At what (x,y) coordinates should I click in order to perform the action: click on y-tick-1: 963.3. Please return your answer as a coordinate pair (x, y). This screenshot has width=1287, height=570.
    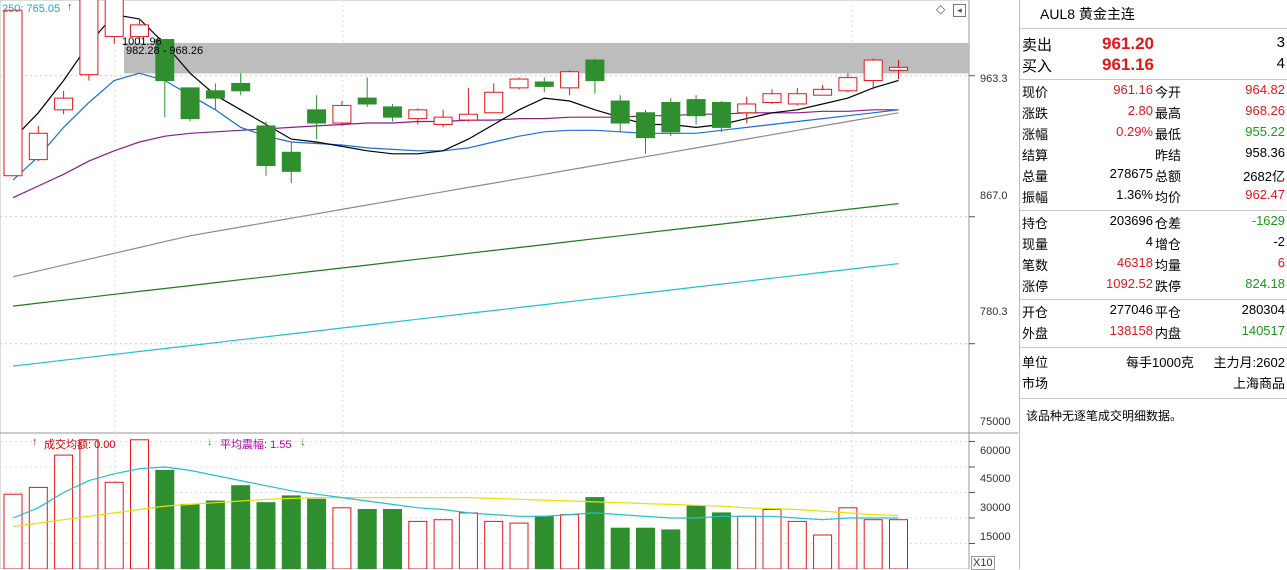
    Looking at the image, I should click on (994, 79).